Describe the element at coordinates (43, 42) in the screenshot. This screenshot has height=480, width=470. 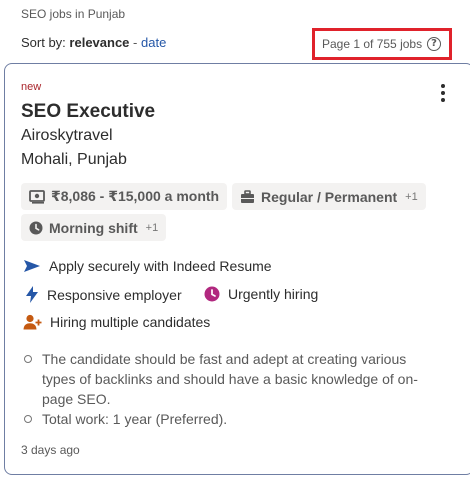
I see `sort-prefix: Sort by:` at that location.